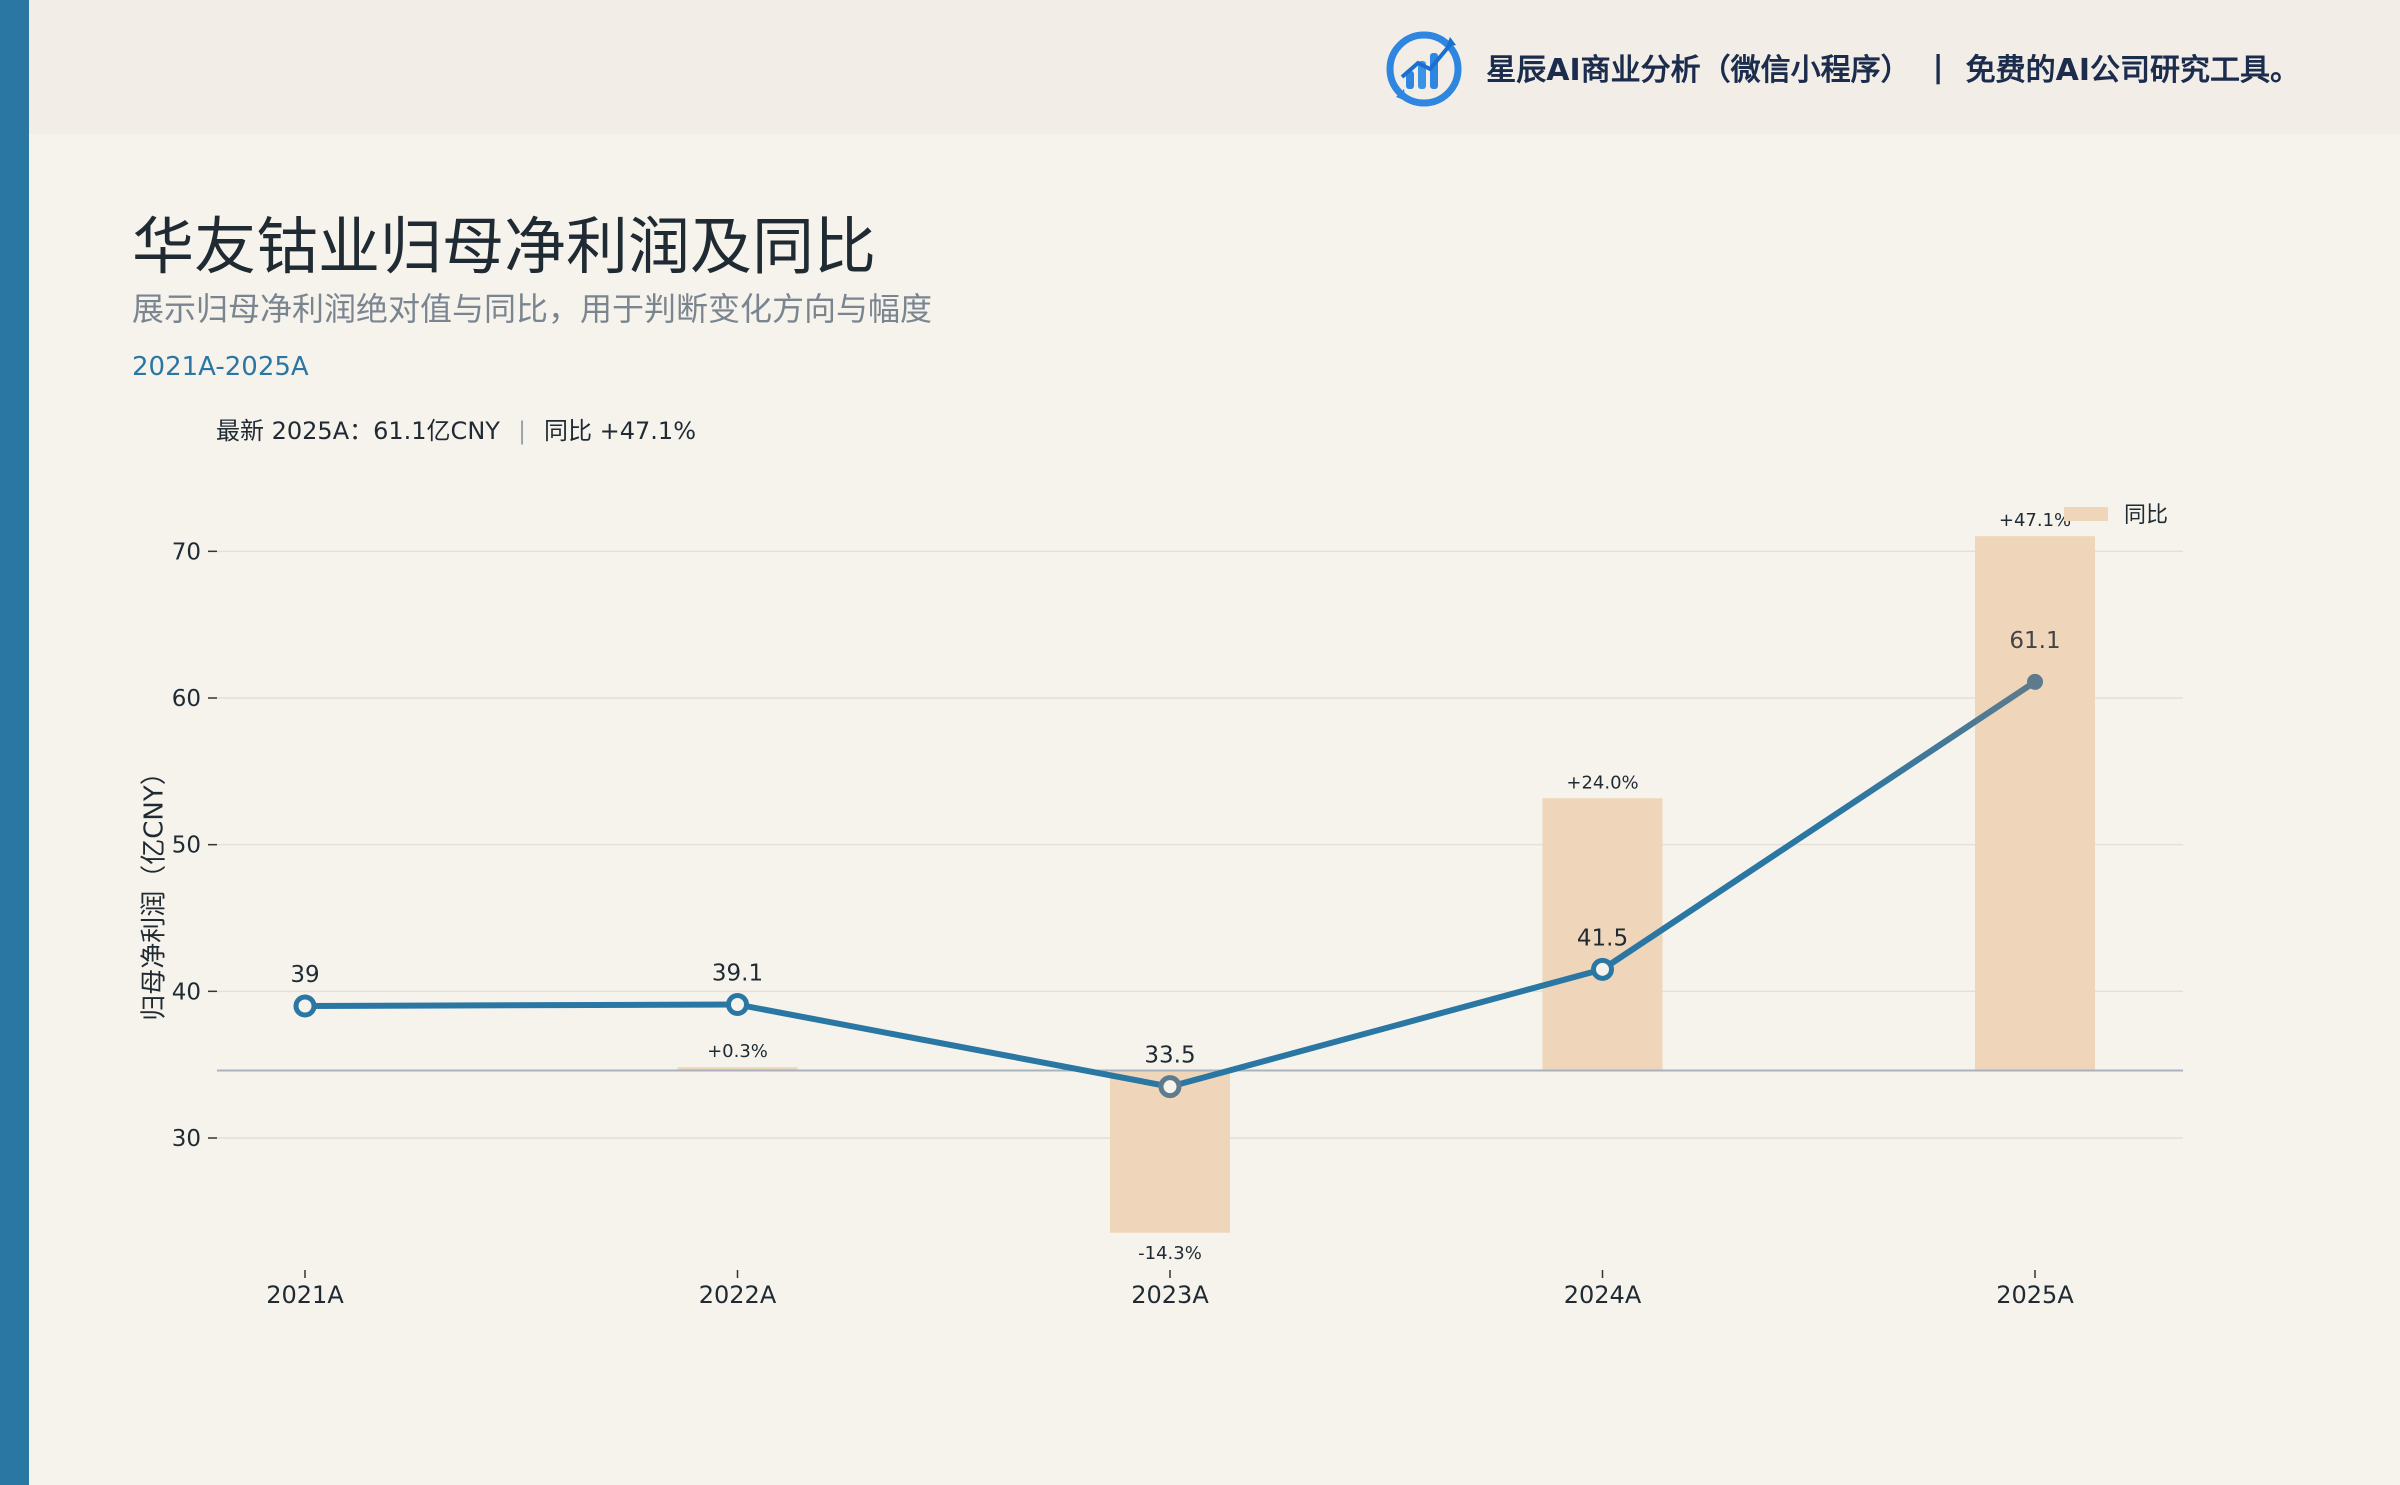 This screenshot has height=1485, width=2400. Describe the element at coordinates (2035, 520) in the screenshot. I see `yoy-bar-label: +47.1%` at that location.